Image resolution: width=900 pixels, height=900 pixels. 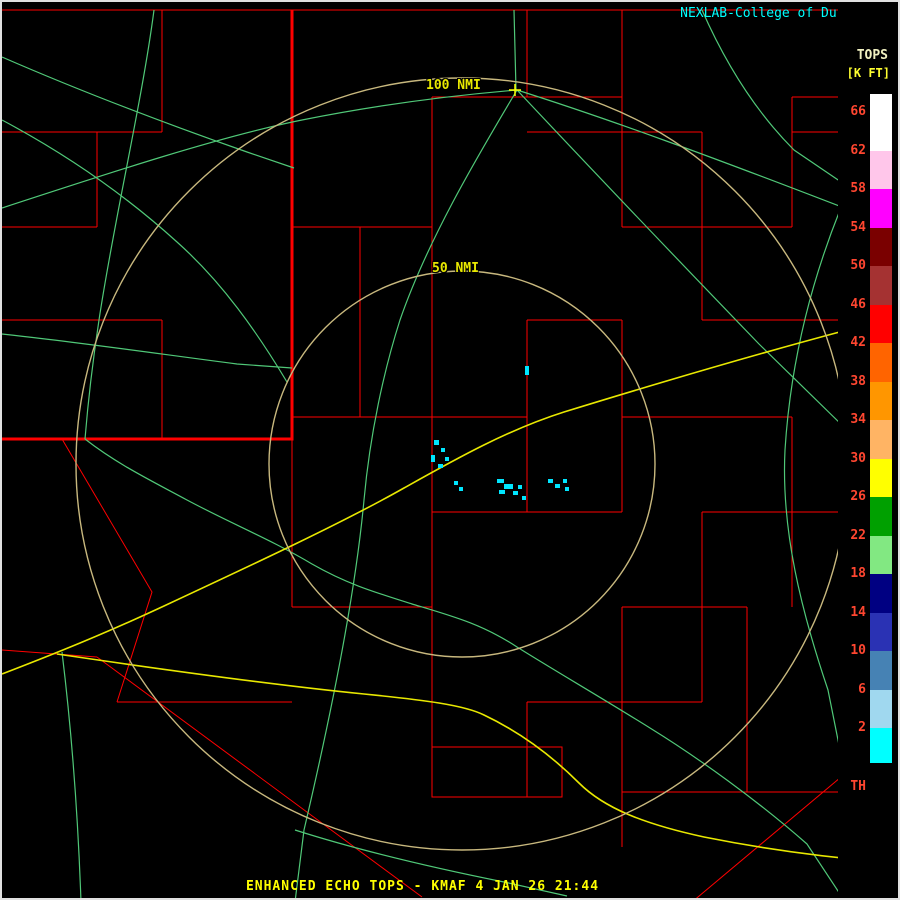 What do you see at coordinates (872, 55) in the screenshot?
I see `color-scale-title: TOPS` at bounding box center [872, 55].